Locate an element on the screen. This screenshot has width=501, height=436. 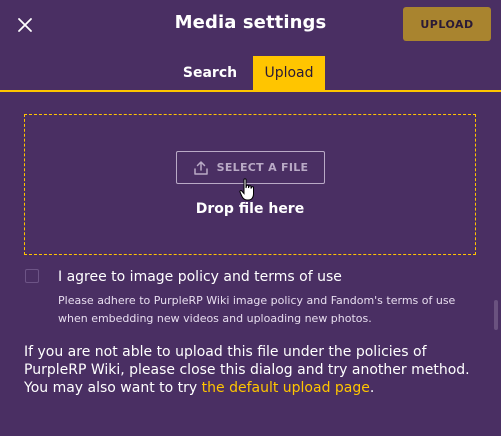
agree-label: I agree to image policy and terms of use is located at coordinates (200, 277).